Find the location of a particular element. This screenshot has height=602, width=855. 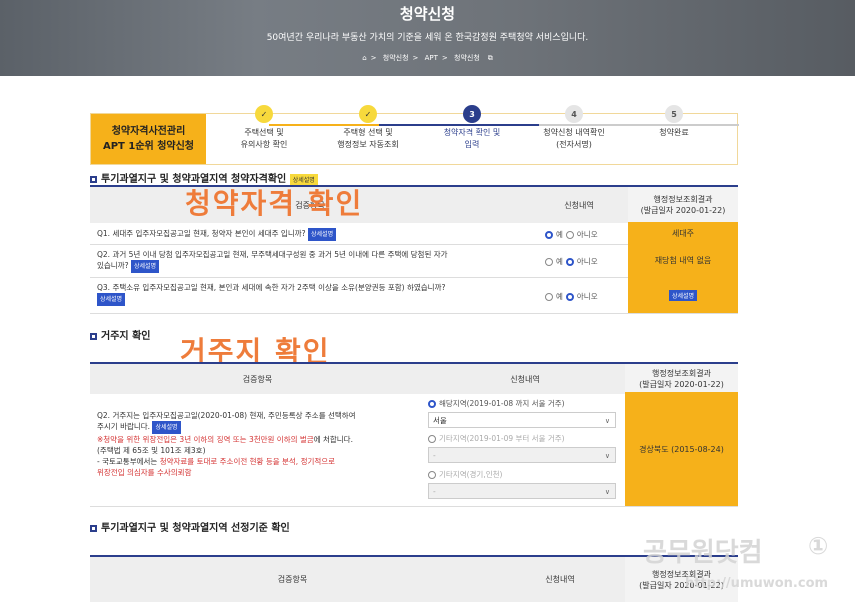

breadcrumb-item: APT is located at coordinates (431, 58).